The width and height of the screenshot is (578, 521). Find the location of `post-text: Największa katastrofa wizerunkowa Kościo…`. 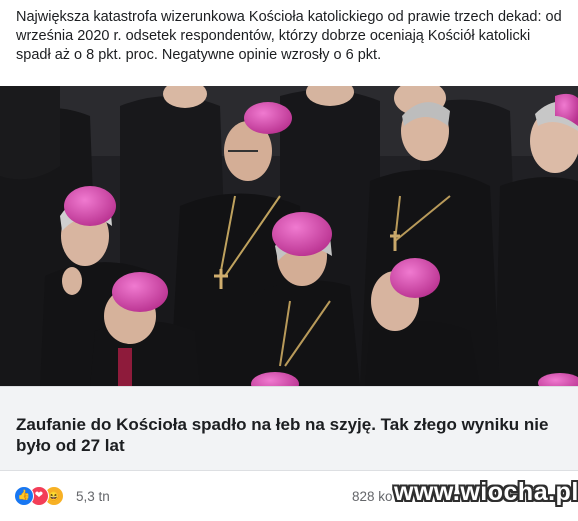

post-text: Największa katastrofa wizerunkowa Kościo… is located at coordinates (289, 36).